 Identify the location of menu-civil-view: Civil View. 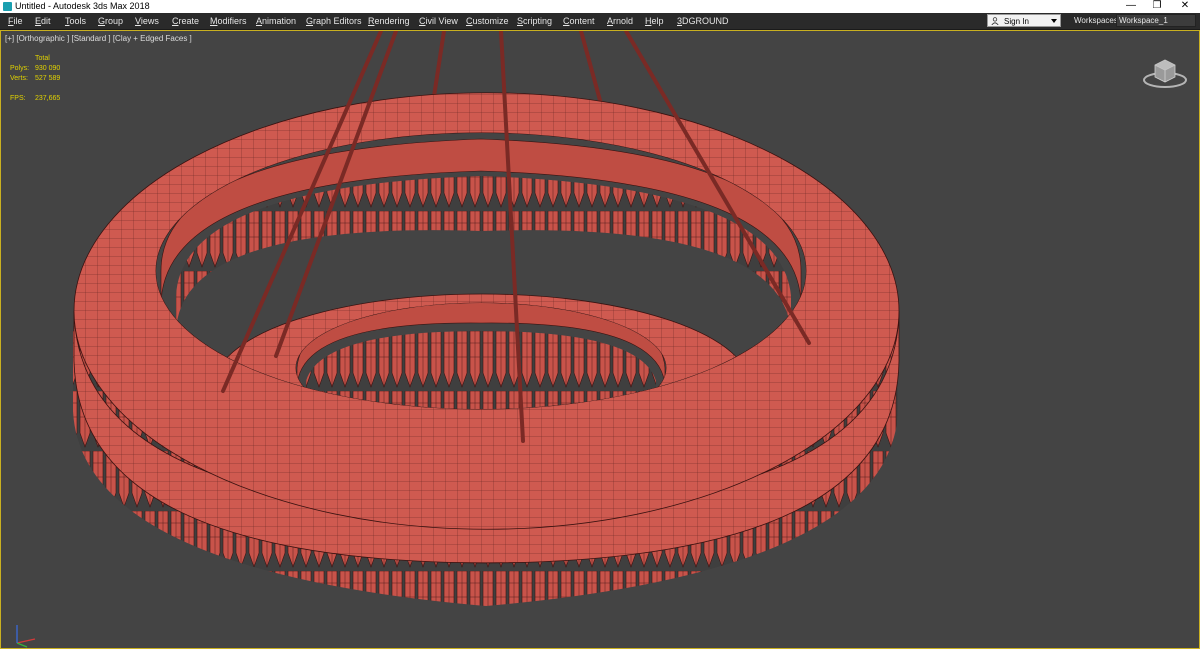
(438, 21).